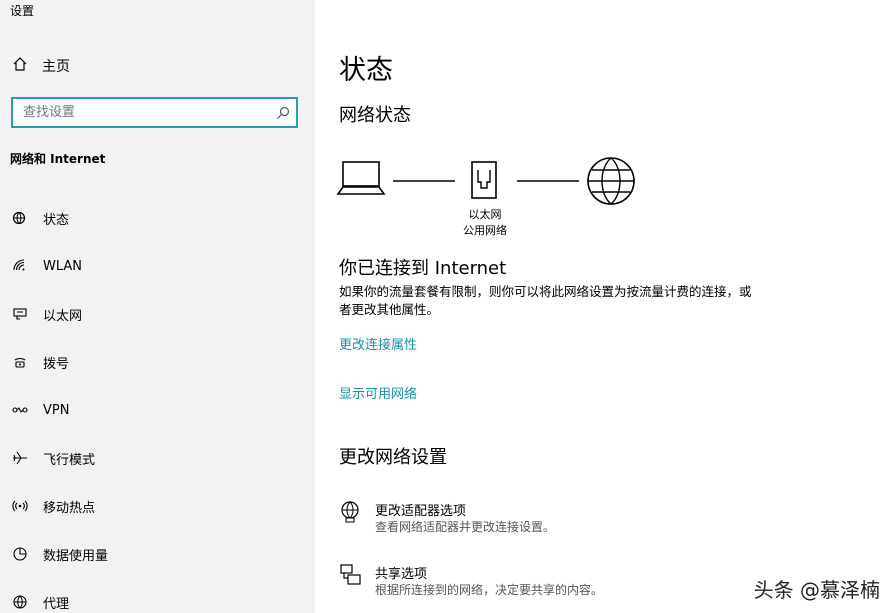 This screenshot has height=613, width=896. I want to click on search-input, so click(138, 112).